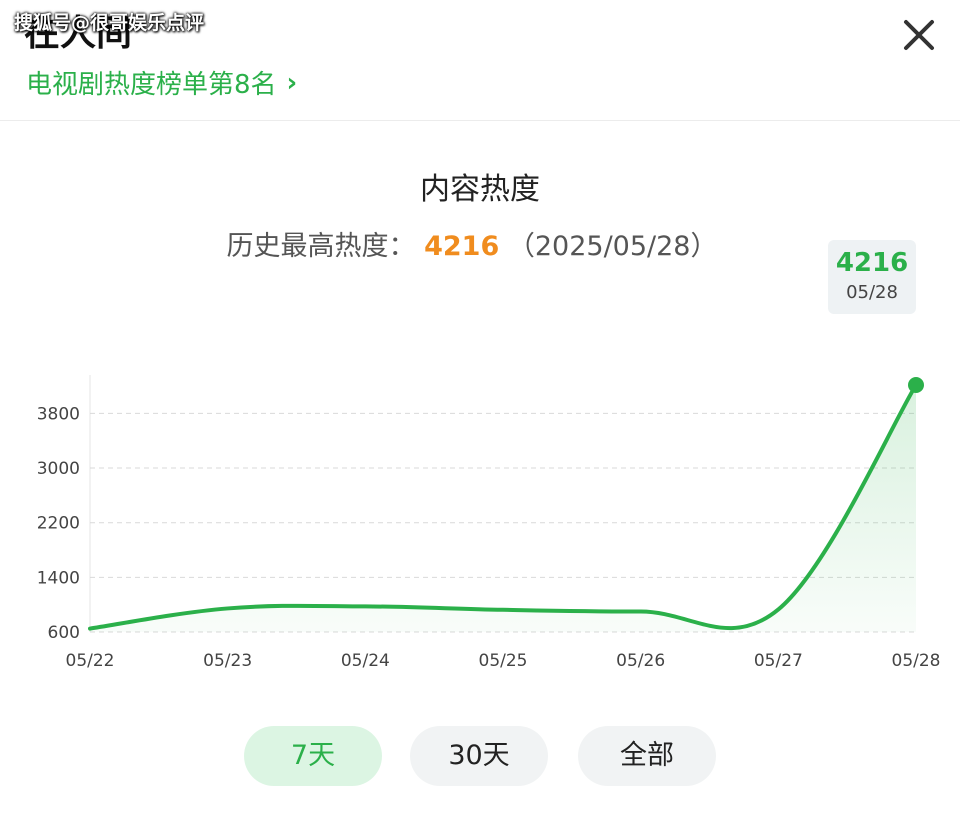 This screenshot has width=960, height=824. What do you see at coordinates (503, 661) in the screenshot?
I see `x-tick-label: 05/25` at bounding box center [503, 661].